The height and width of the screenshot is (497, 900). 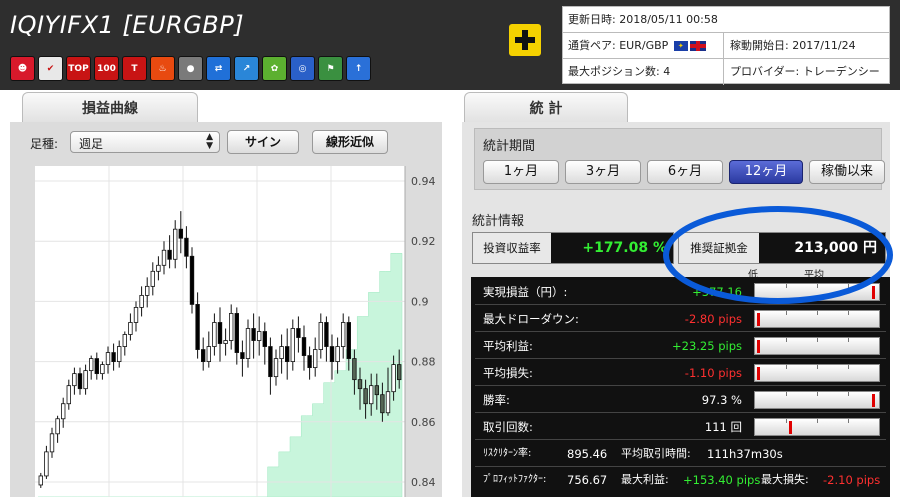 What do you see at coordinates (509, 146) in the screenshot?
I see `period-label: 統計期間` at bounding box center [509, 146].